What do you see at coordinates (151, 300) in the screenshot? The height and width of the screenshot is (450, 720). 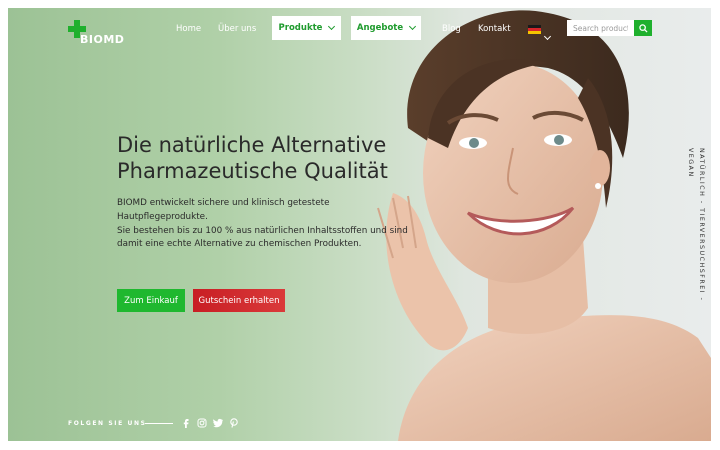 I see `shop-button: Zum Einkauf` at bounding box center [151, 300].